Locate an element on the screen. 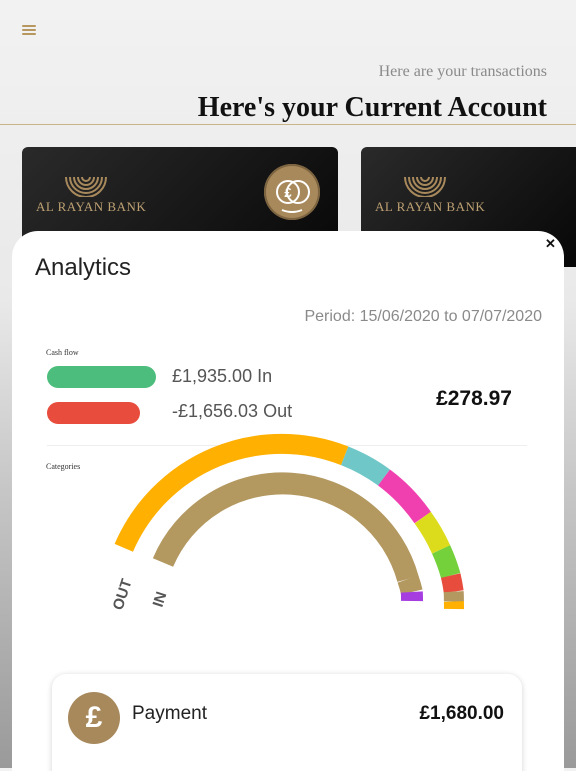 The width and height of the screenshot is (576, 771). in-axis-label: IN is located at coordinates (160, 600).